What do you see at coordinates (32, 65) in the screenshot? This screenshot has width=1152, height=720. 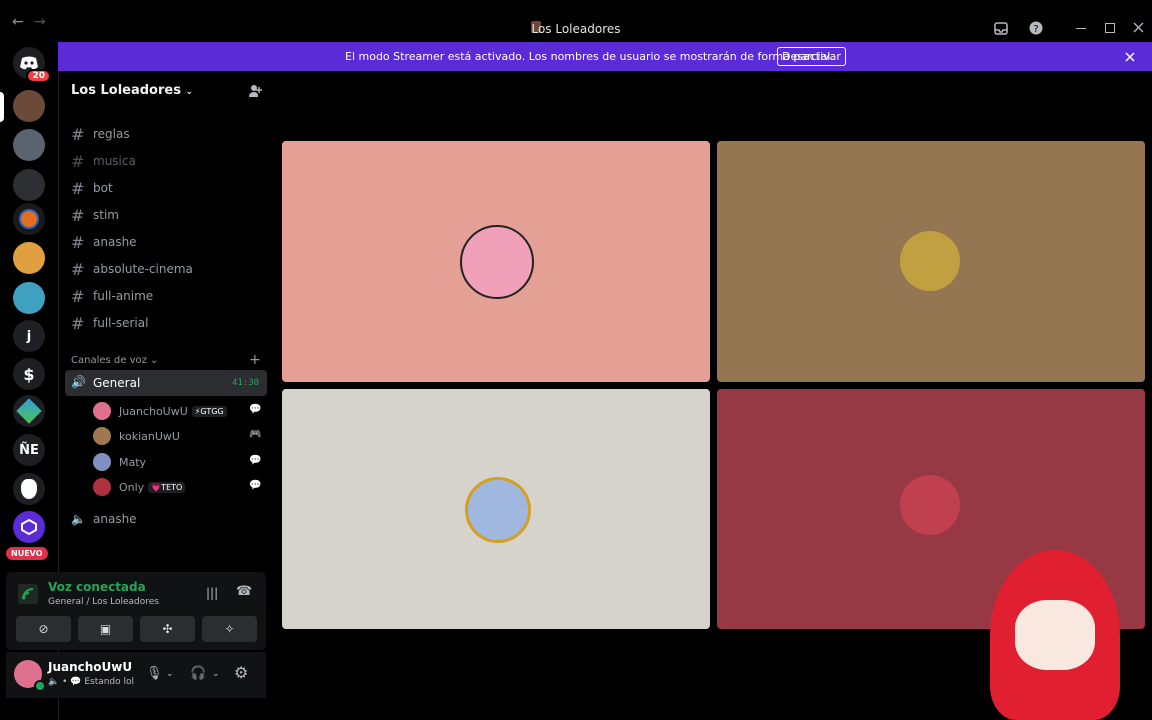 I see `home-button: 20` at bounding box center [32, 65].